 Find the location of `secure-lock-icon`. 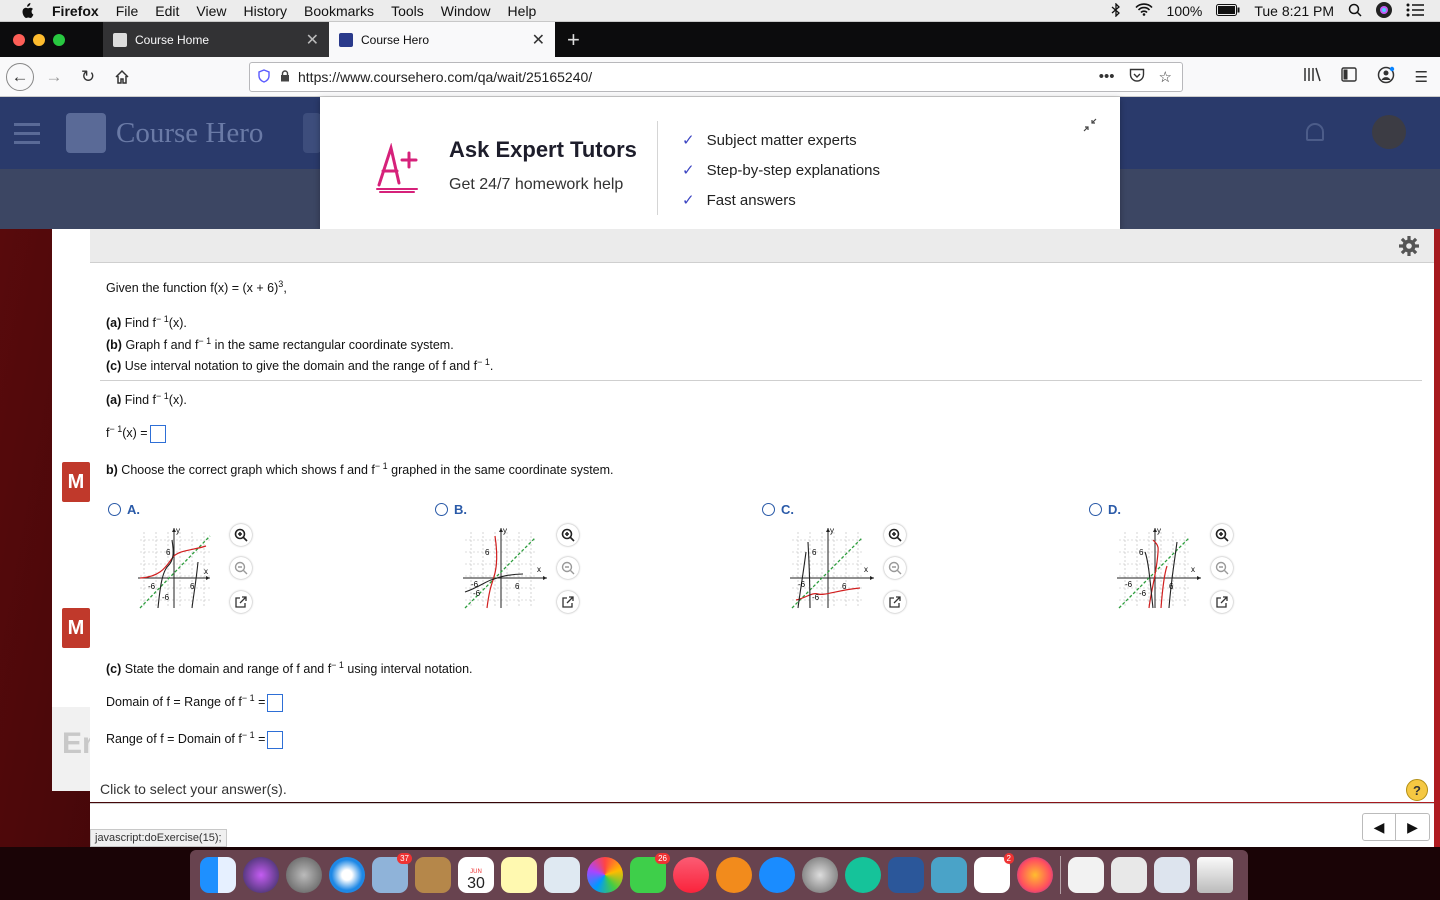

secure-lock-icon is located at coordinates (285, 77).